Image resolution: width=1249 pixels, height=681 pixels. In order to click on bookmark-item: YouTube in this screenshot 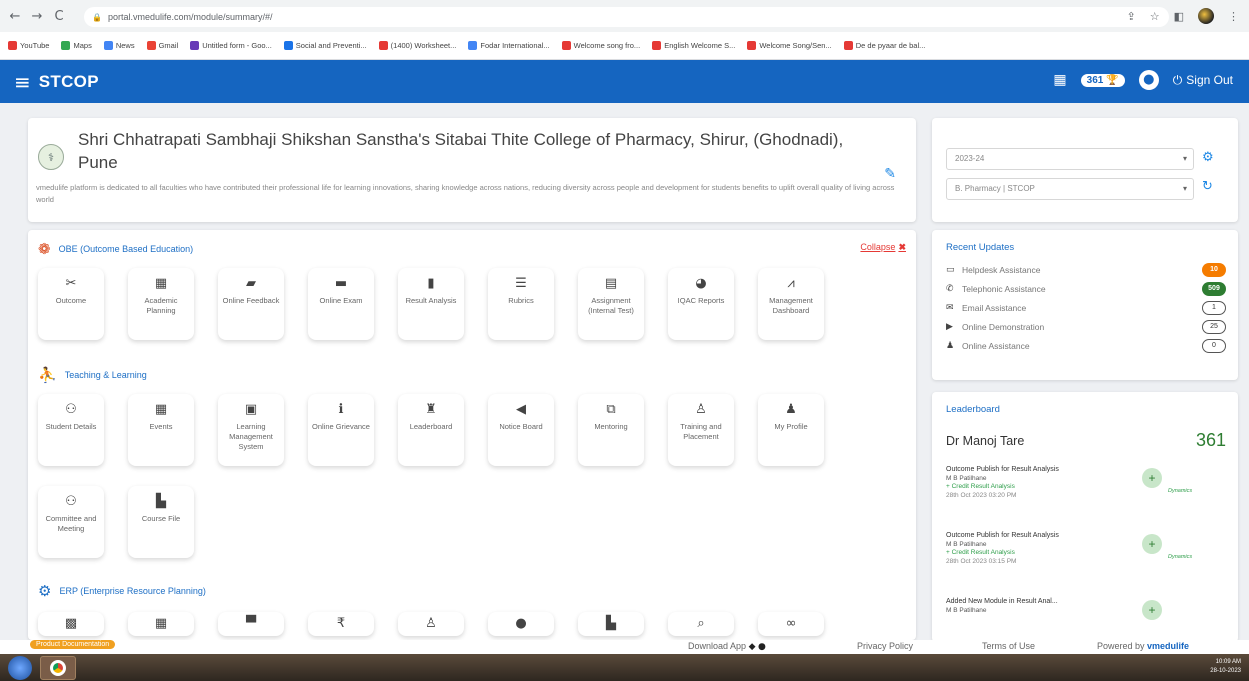, I will do `click(28, 45)`.